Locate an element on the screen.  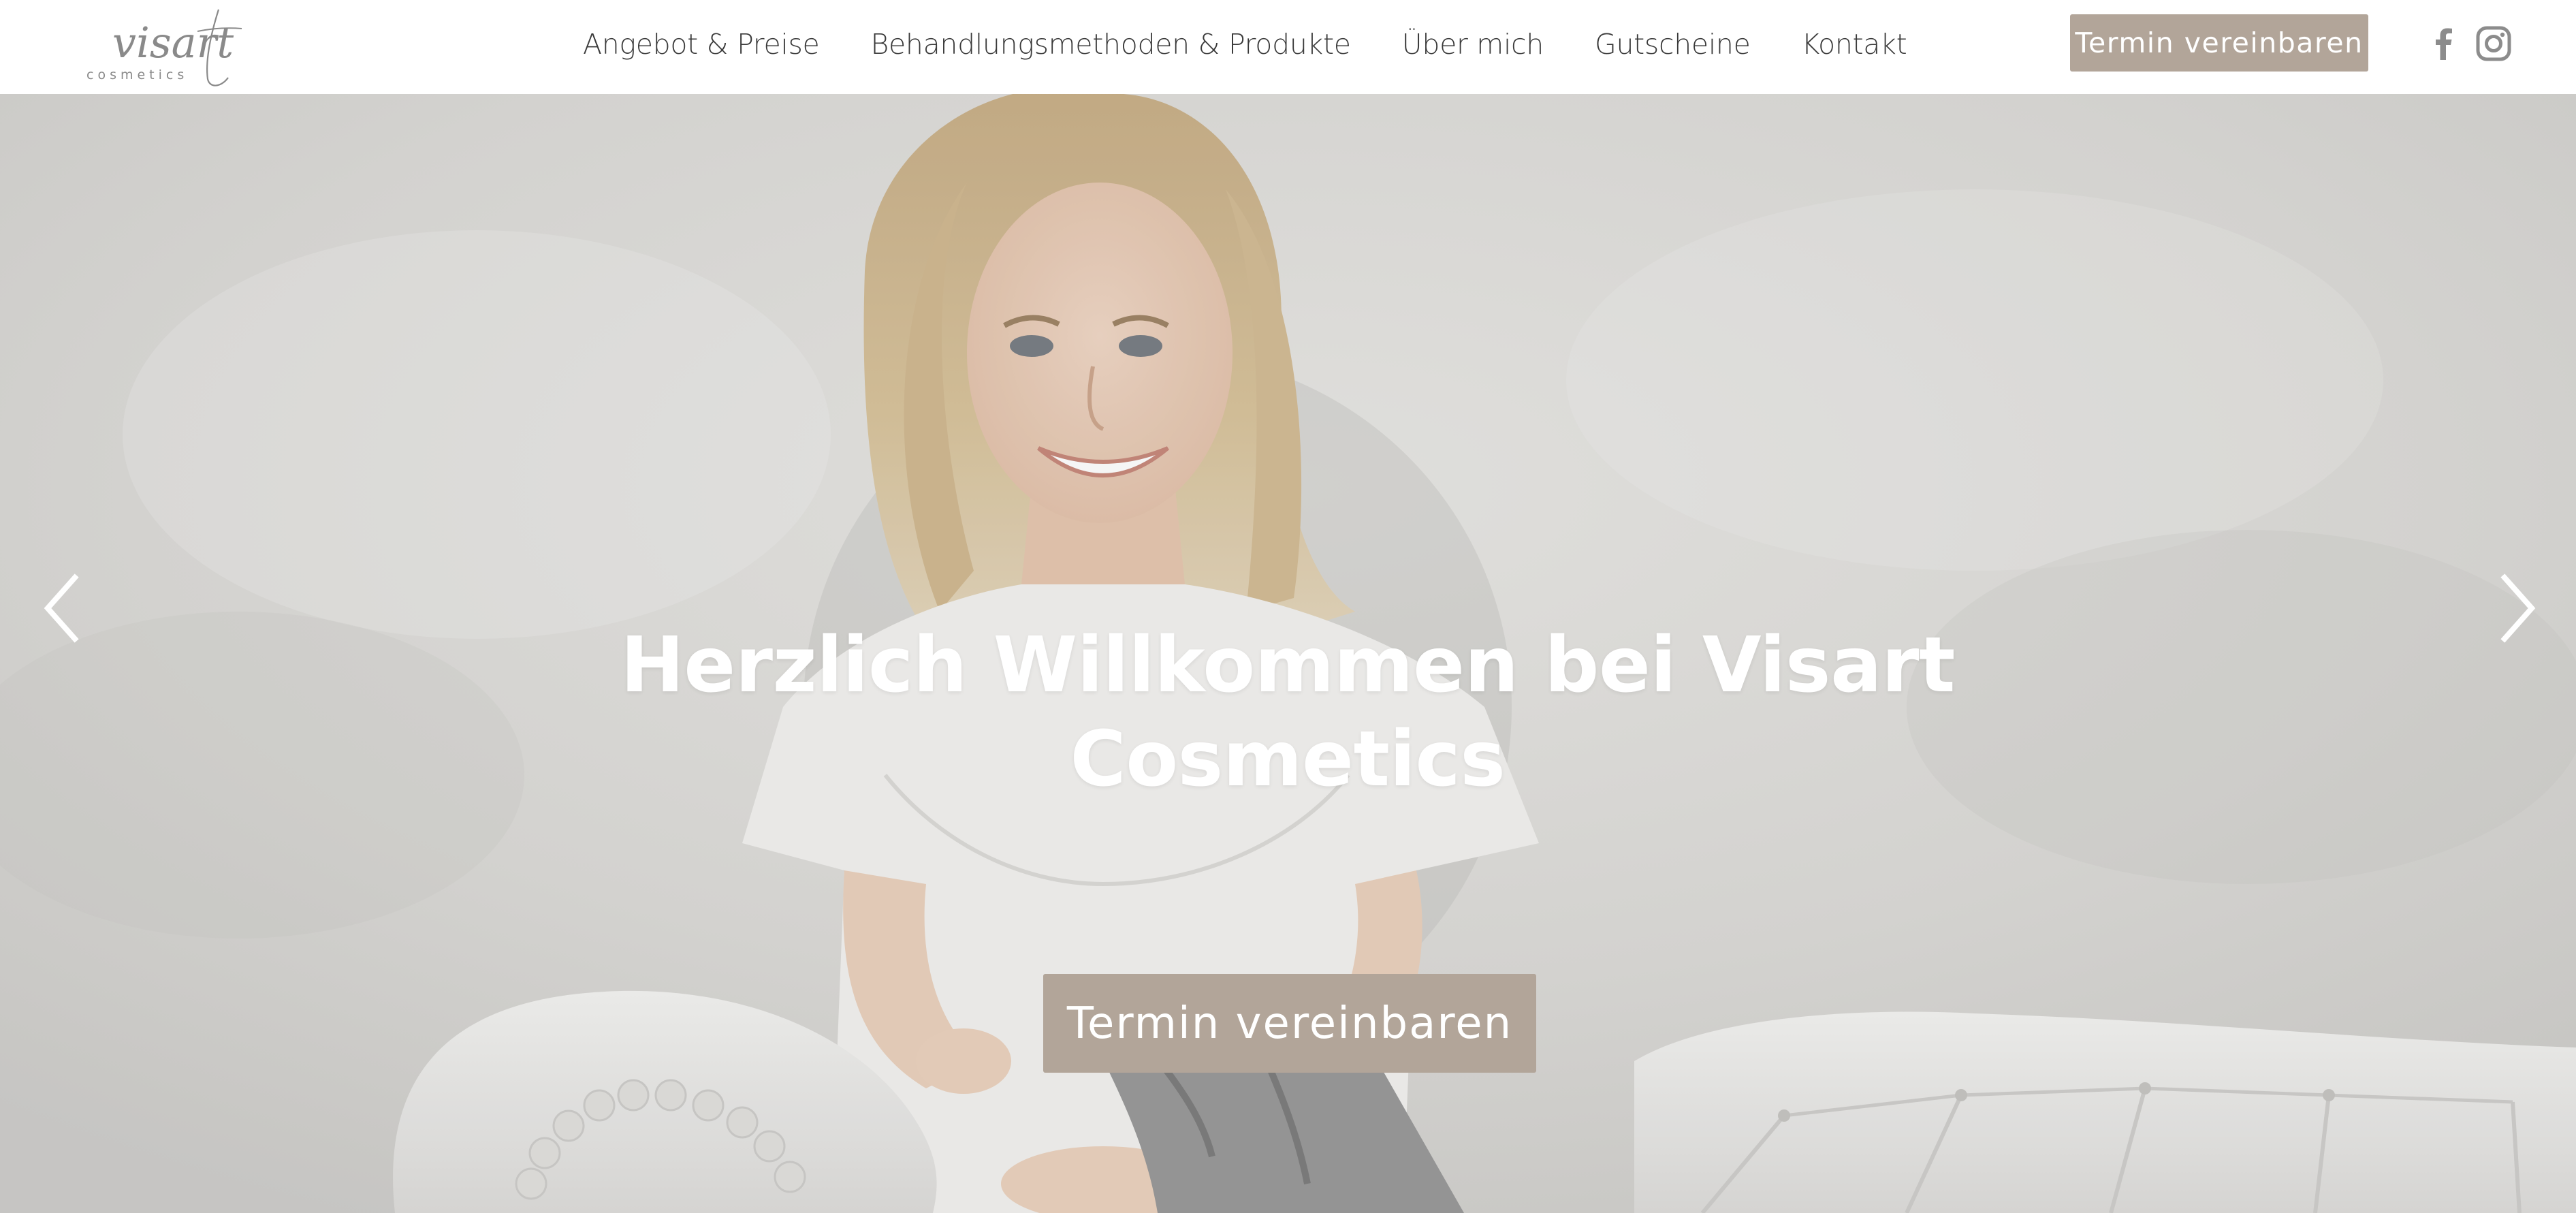
header-appointment-button: Termin vereinbaren is located at coordinates (2219, 43).